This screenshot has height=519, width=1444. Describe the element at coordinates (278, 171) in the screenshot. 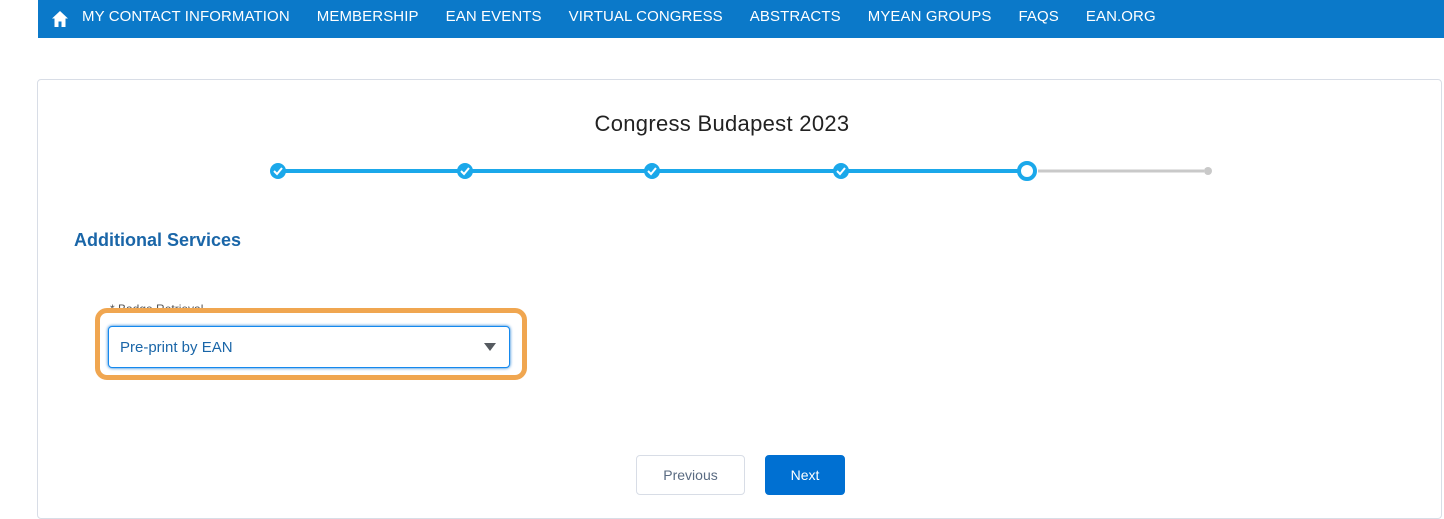

I see `step-1-complete-icon` at that location.